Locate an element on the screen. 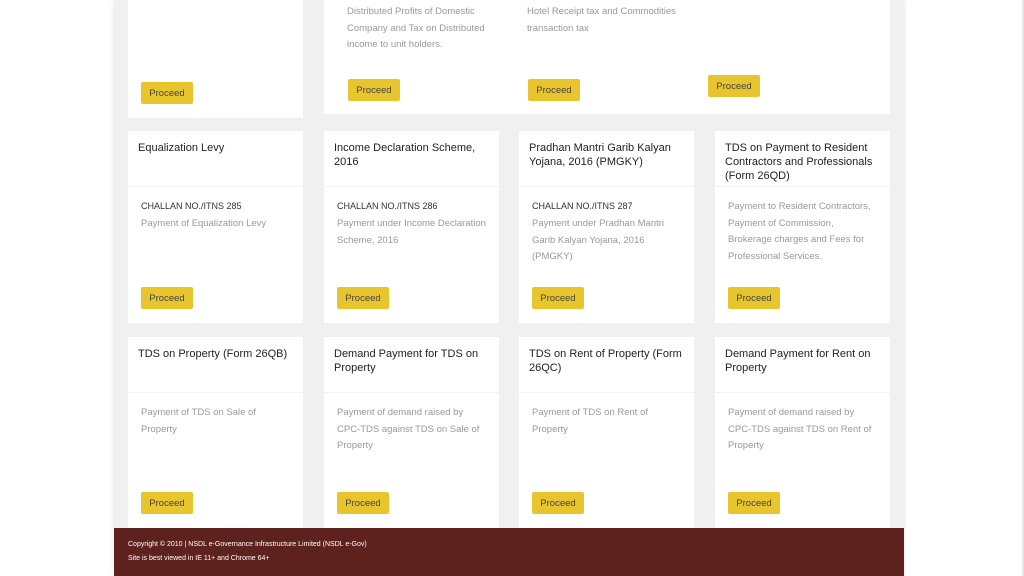 The image size is (1024, 576). card-title: TDS on Property (Form 26QB) is located at coordinates (215, 365).